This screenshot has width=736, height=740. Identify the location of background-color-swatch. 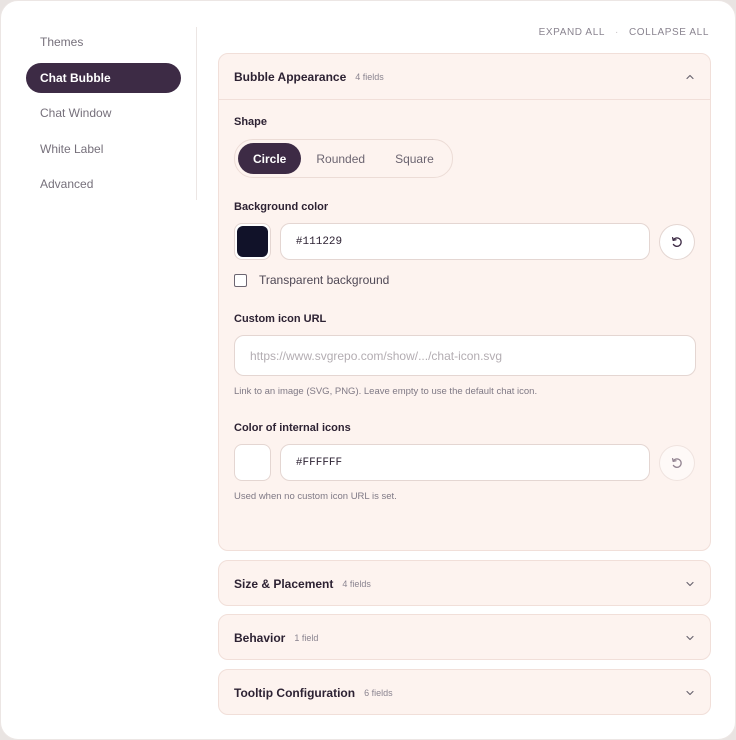
(252, 241).